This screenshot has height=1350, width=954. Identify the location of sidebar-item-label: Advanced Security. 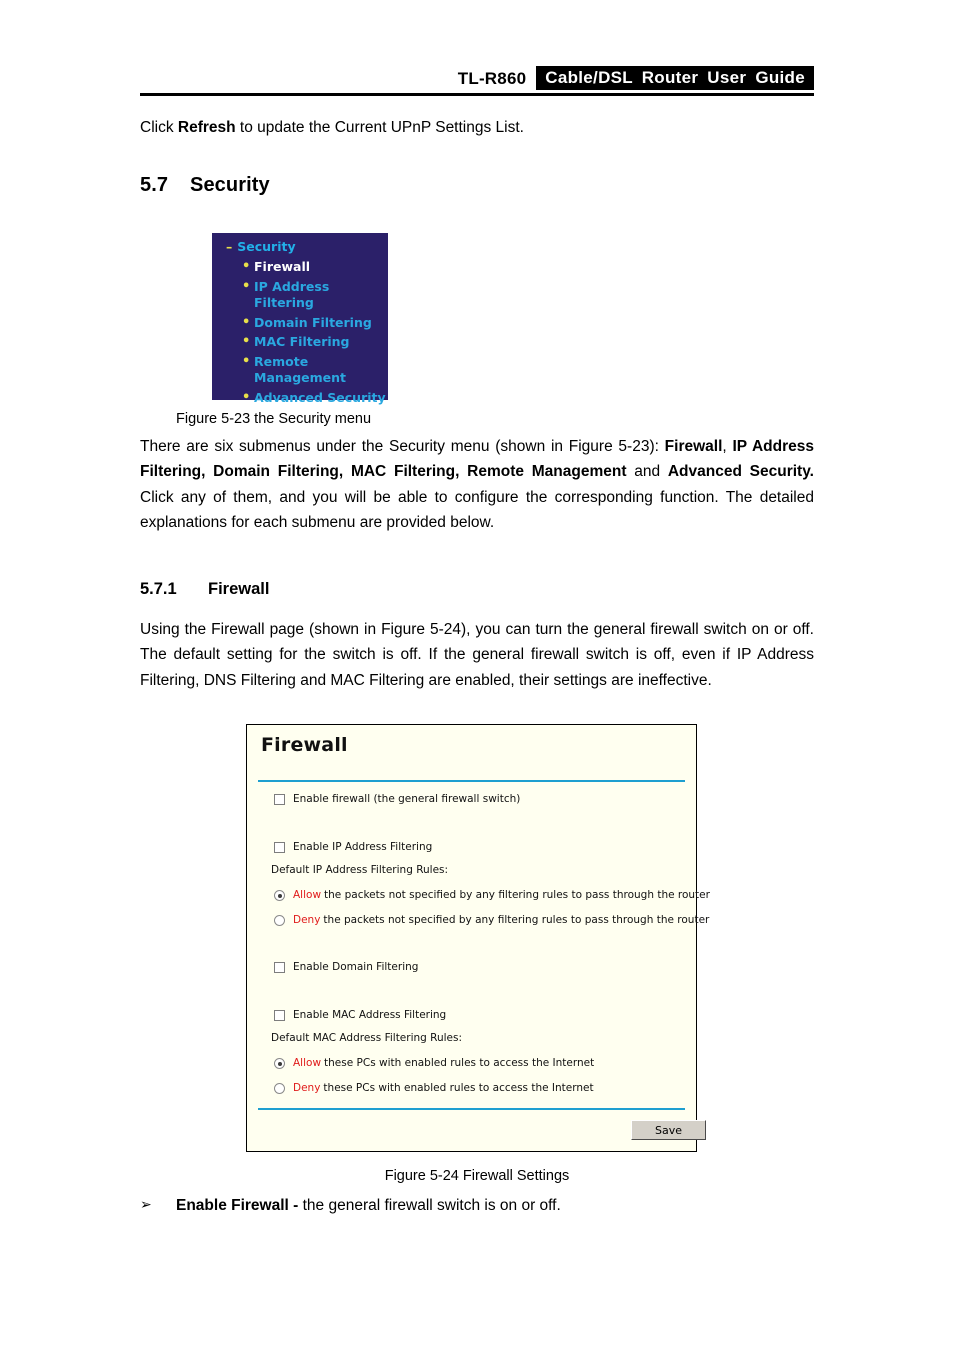
(320, 397).